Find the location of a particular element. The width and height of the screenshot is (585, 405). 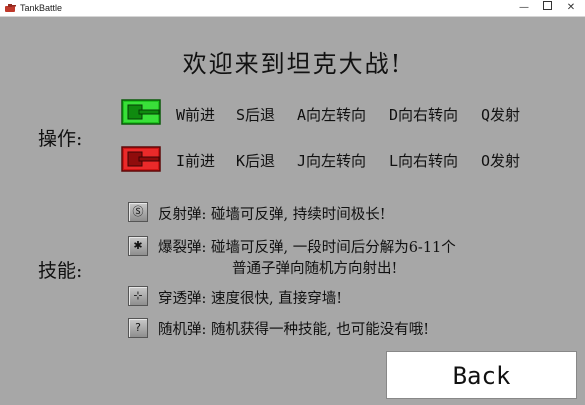

minimize-button: — is located at coordinates (524, 8).